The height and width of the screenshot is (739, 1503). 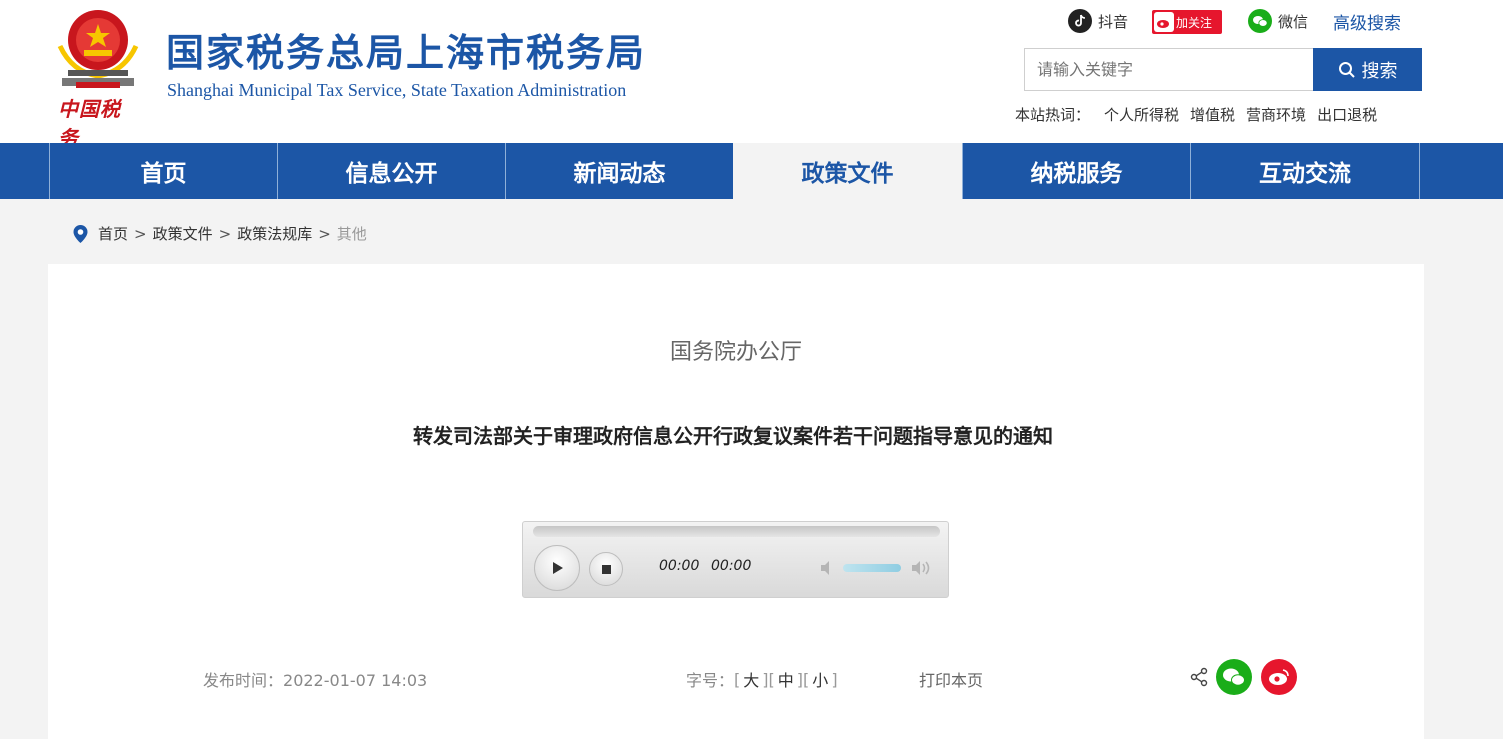 I want to click on advanced-search-link: 高级搜索, so click(x=1367, y=21).